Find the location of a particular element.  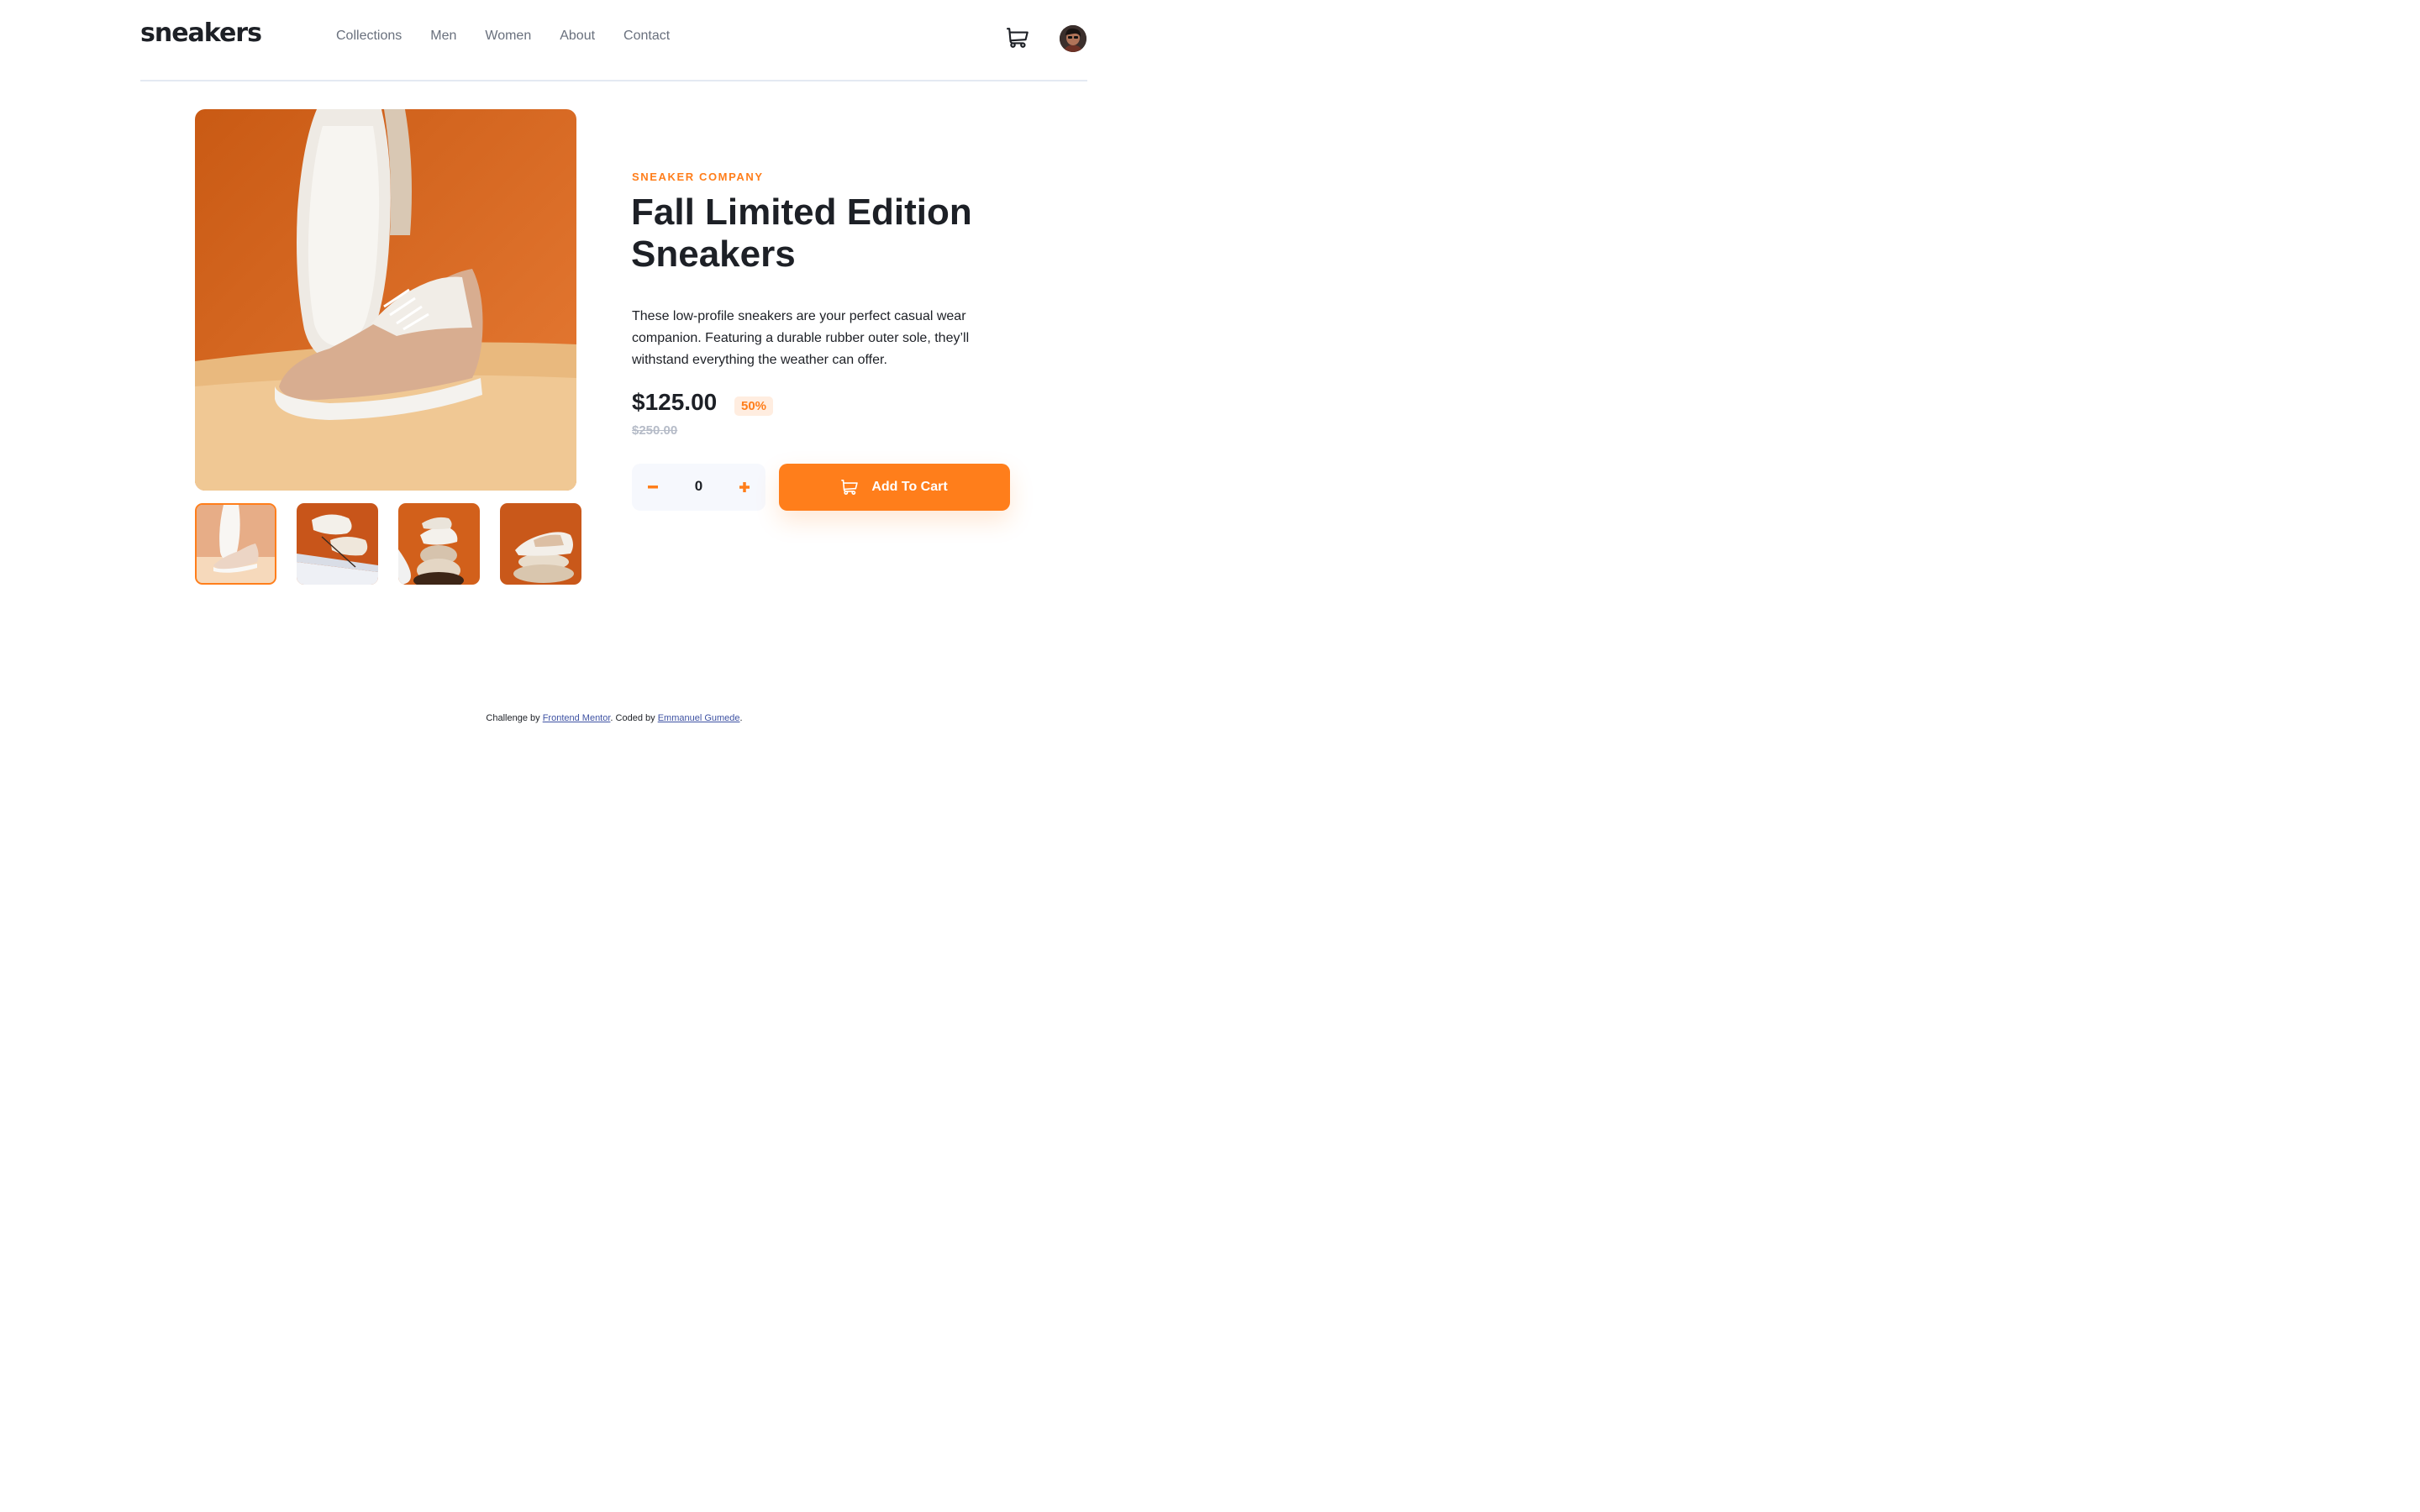

nav-collections: Collections is located at coordinates (369, 36).